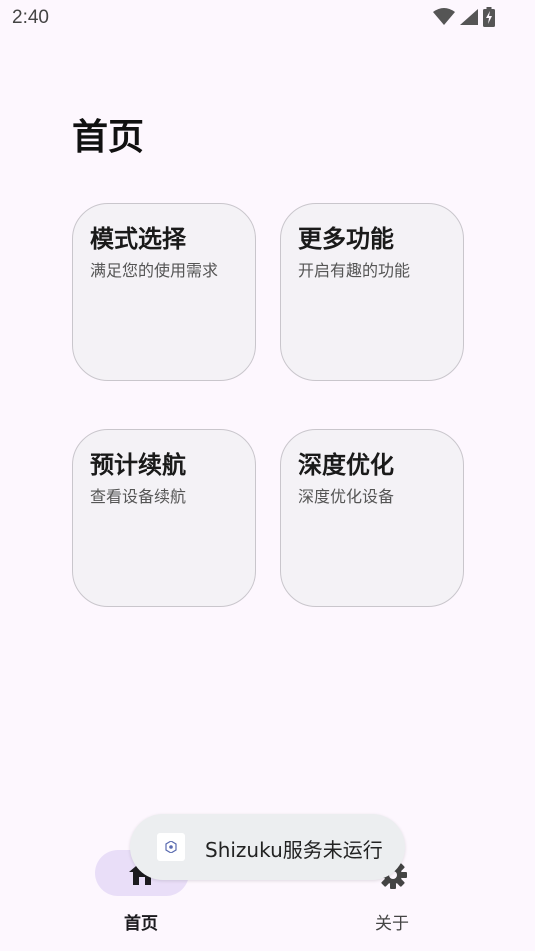  I want to click on card-desc: 查看设备续航, so click(138, 496).